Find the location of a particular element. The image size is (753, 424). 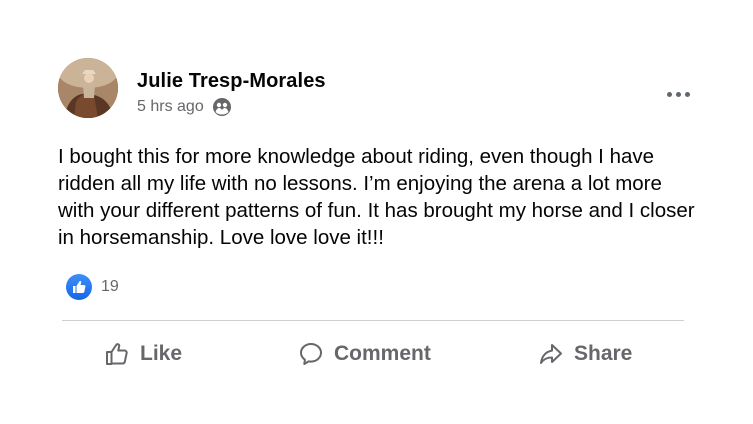

post-meta: 5 hrs ago is located at coordinates (184, 107).